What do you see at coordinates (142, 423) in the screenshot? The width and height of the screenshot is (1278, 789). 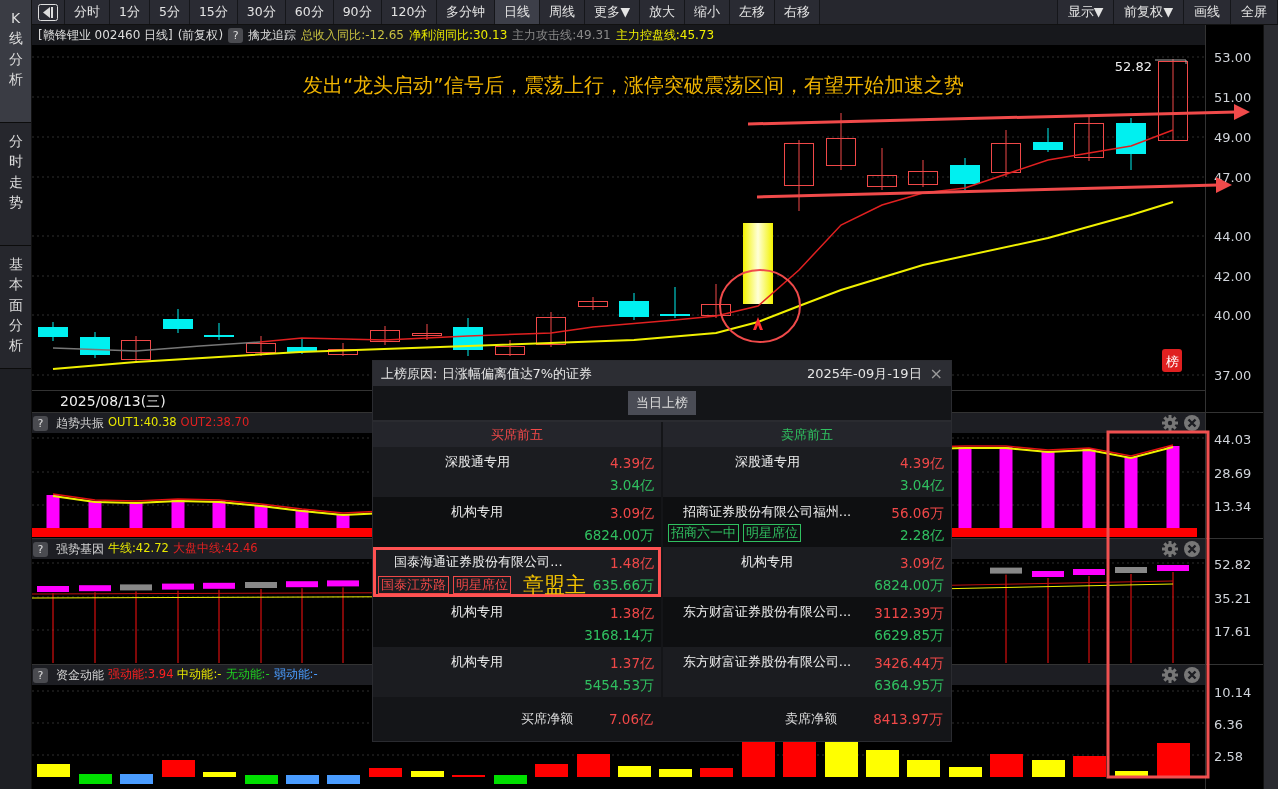 I see `indicator-value: OUT1:40.38` at bounding box center [142, 423].